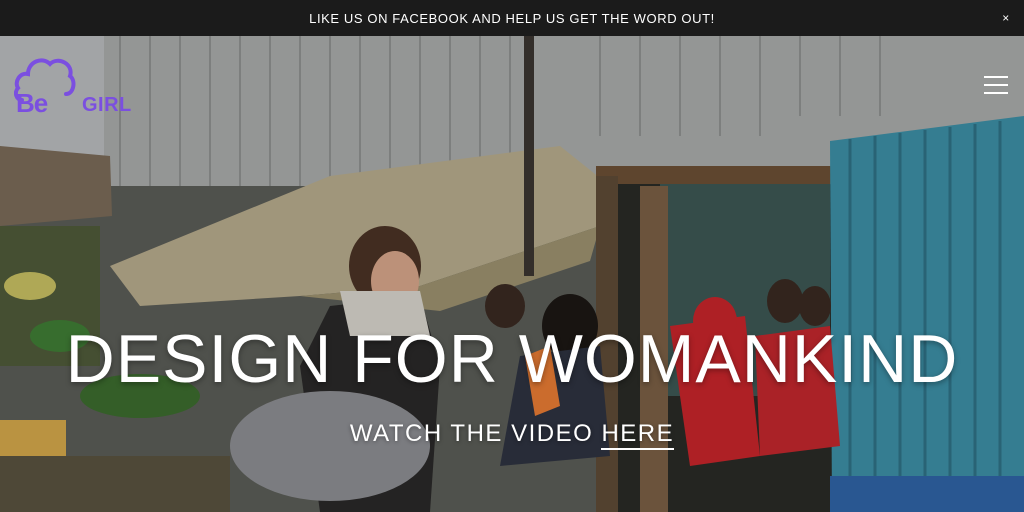  I want to click on watch-video-cta: WATCH THE VIDEO HERE, so click(512, 435).